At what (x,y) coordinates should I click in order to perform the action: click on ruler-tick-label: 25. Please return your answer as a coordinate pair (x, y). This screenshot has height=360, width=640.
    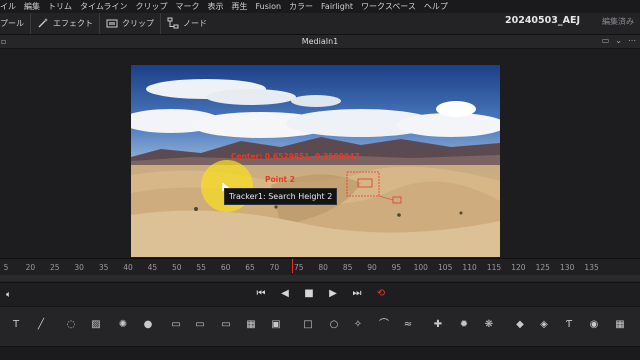
    Looking at the image, I should click on (55, 267).